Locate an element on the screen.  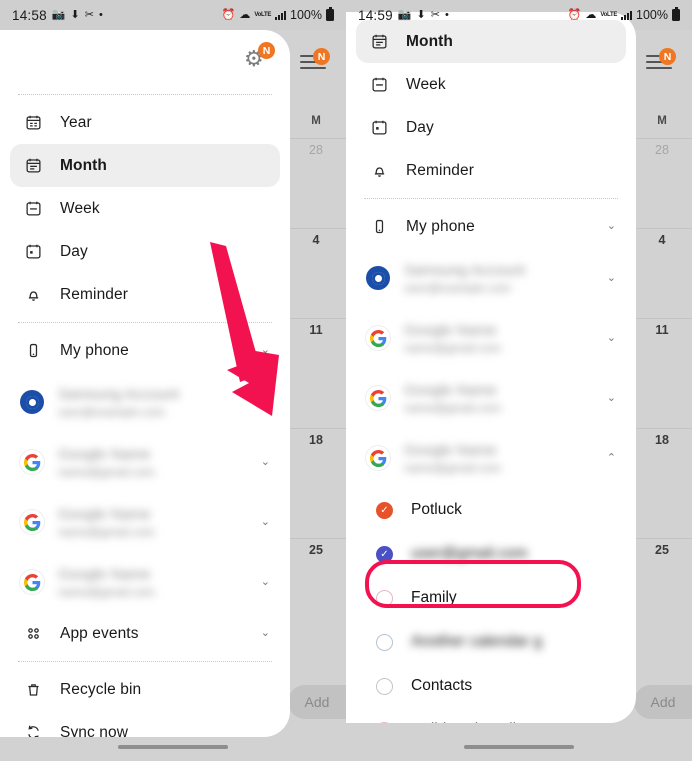
drawer-item-label: App events is located at coordinates (99, 633).